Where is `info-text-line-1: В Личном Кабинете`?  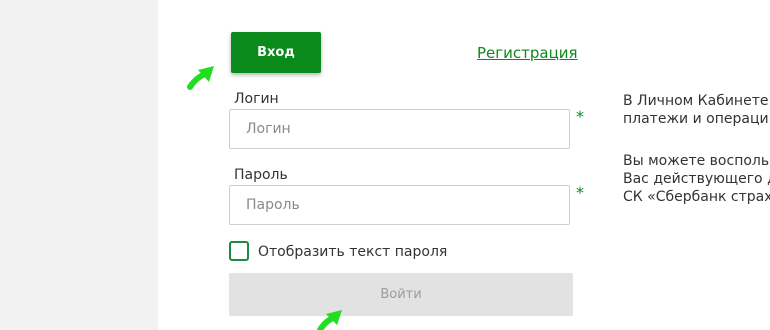
info-text-line-1: В Личном Кабинете is located at coordinates (696, 101).